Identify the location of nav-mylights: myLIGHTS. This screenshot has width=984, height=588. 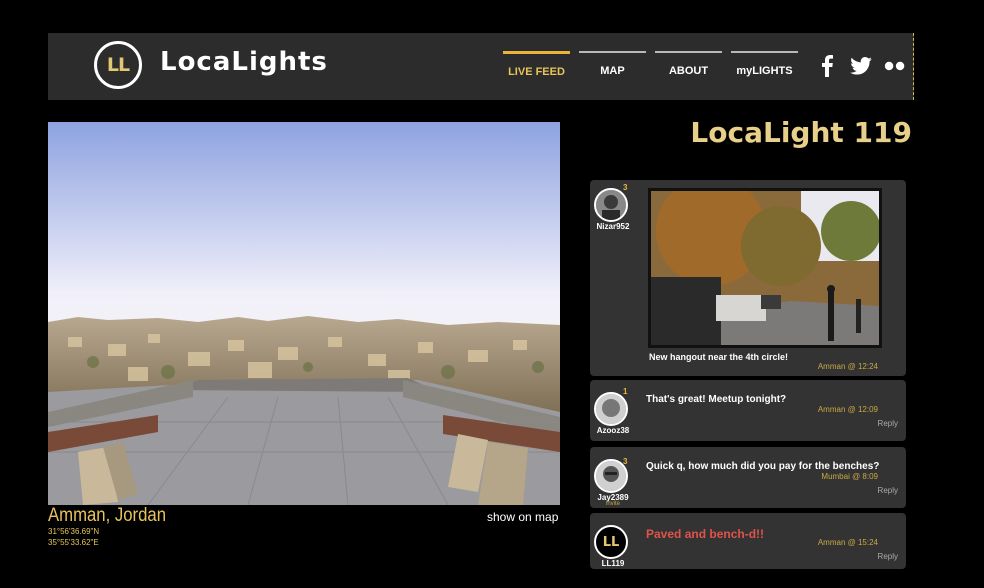
(764, 68).